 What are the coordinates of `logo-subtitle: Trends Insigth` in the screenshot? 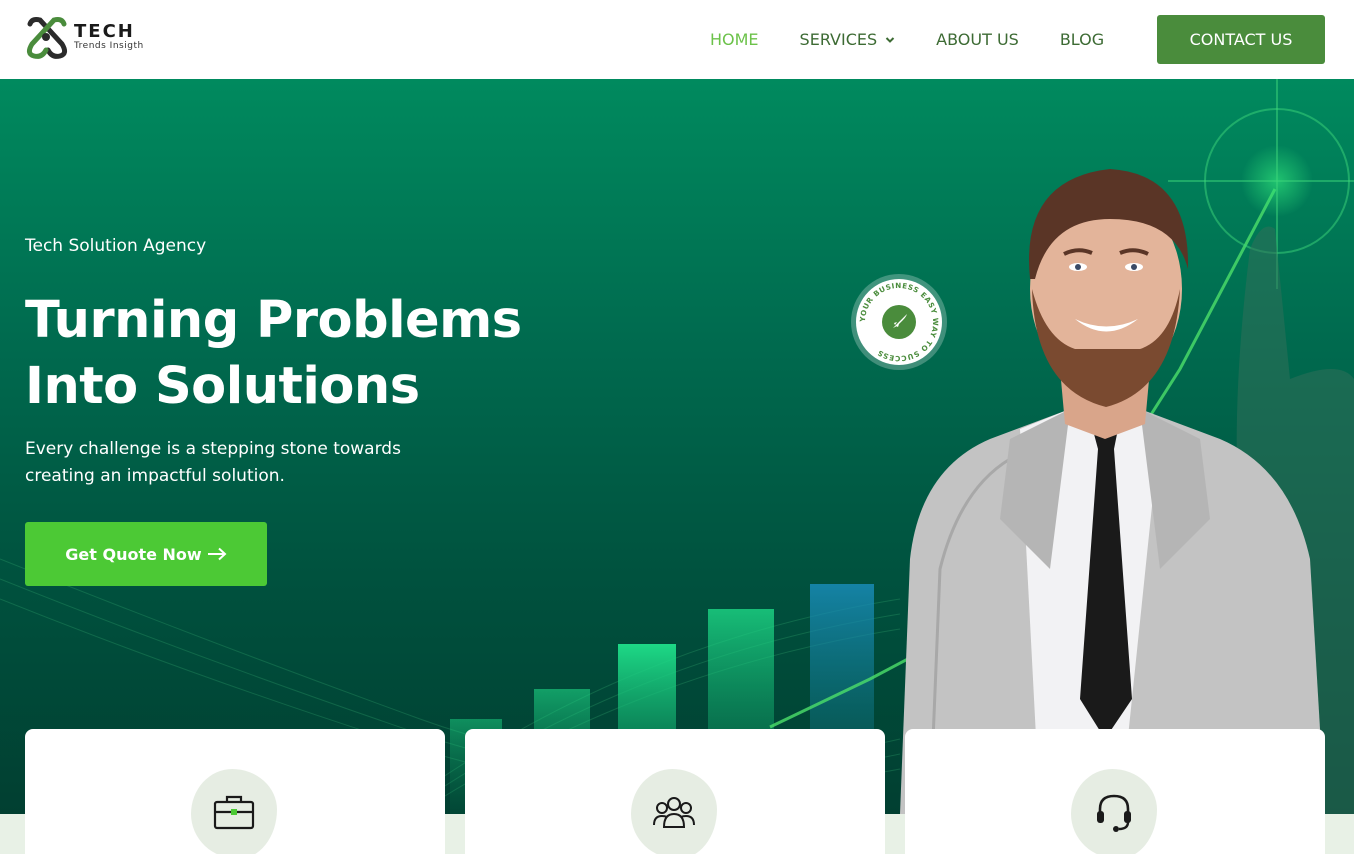 It's located at (109, 45).